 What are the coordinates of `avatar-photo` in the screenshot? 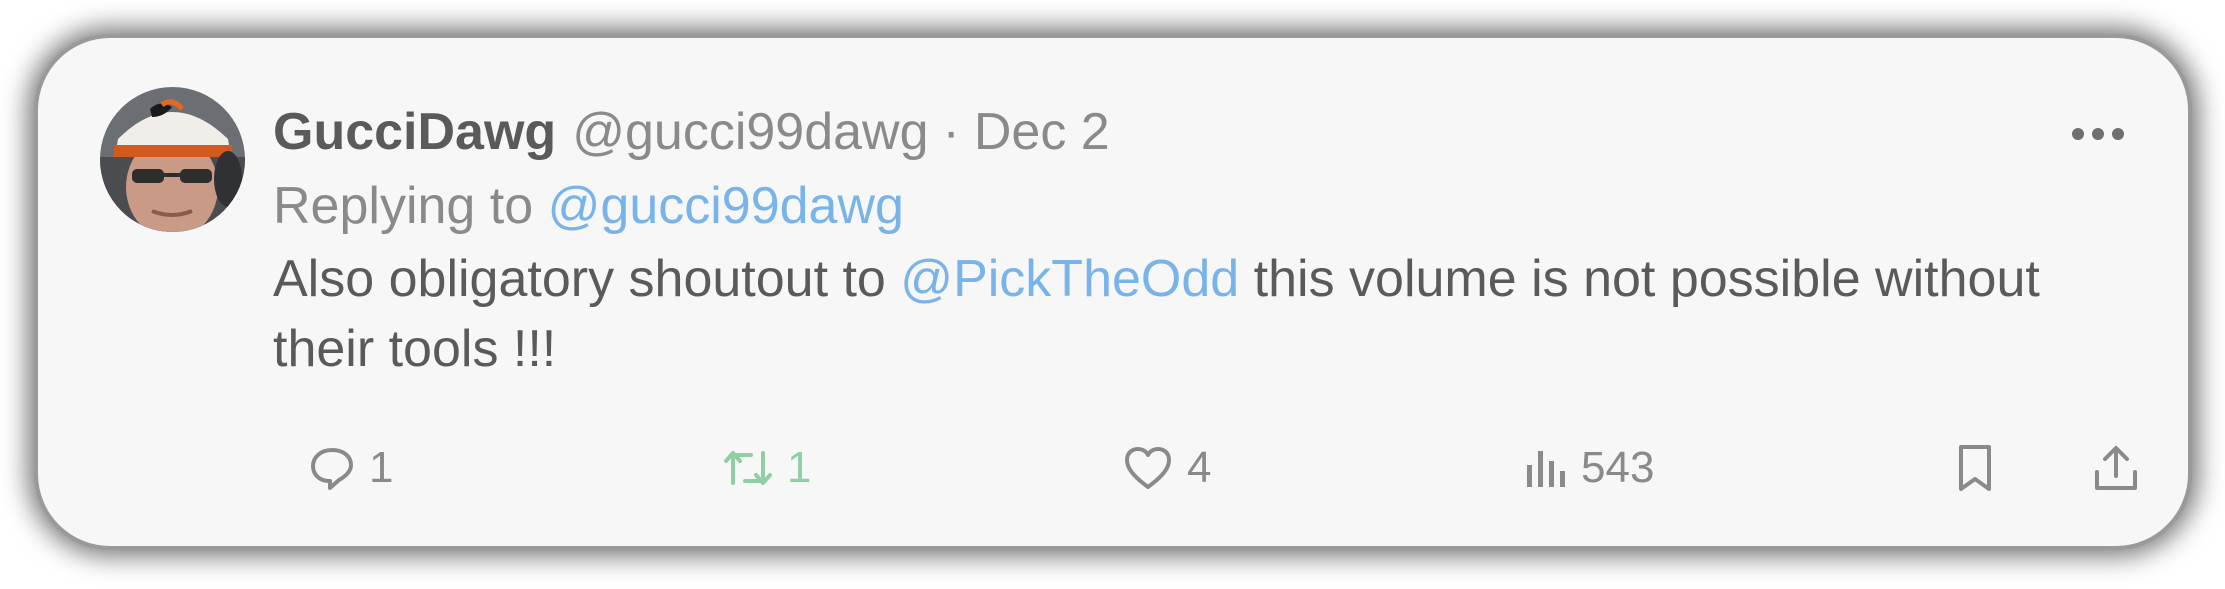 It's located at (172, 159).